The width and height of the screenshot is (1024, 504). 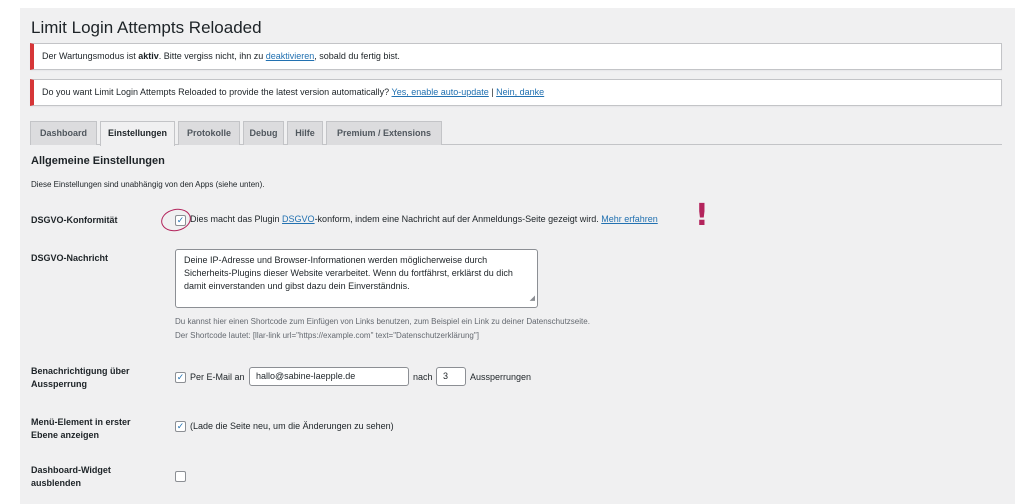 What do you see at coordinates (74, 220) in the screenshot?
I see `gdpr-label: DSGVO-Konformität` at bounding box center [74, 220].